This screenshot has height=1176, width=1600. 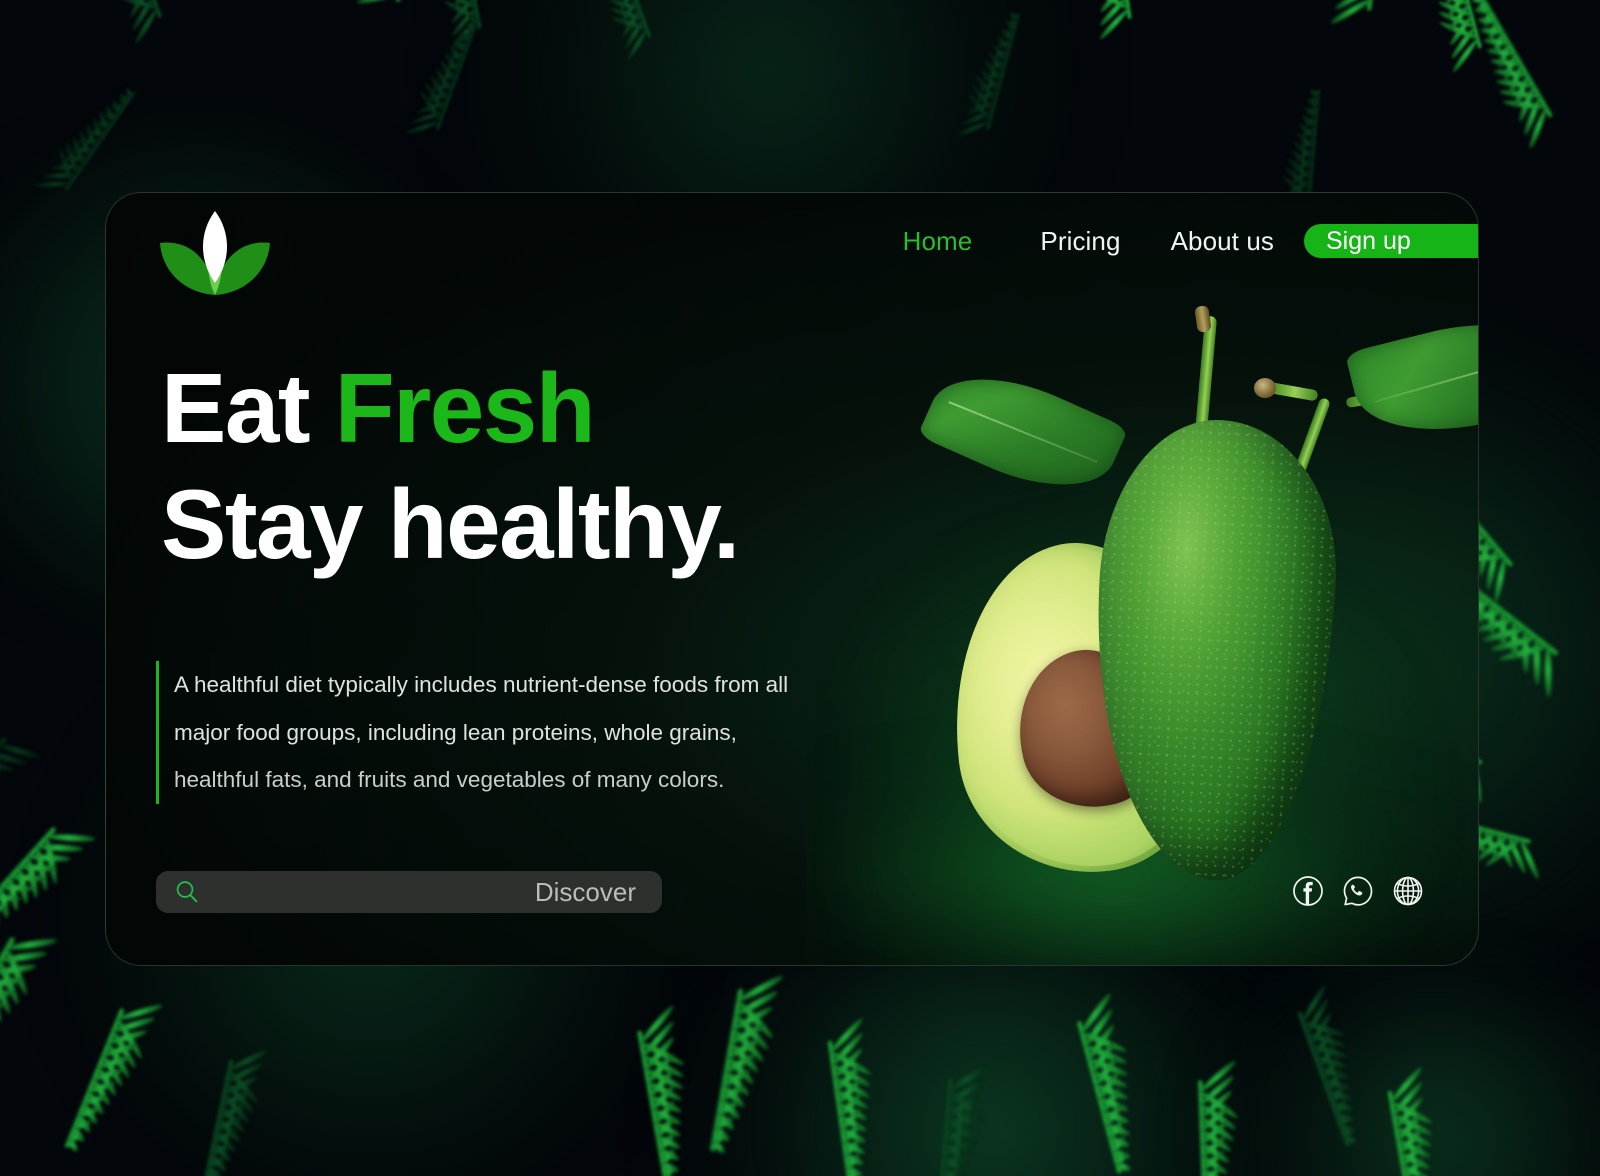 What do you see at coordinates (938, 241) in the screenshot?
I see `nav-link-home: Home` at bounding box center [938, 241].